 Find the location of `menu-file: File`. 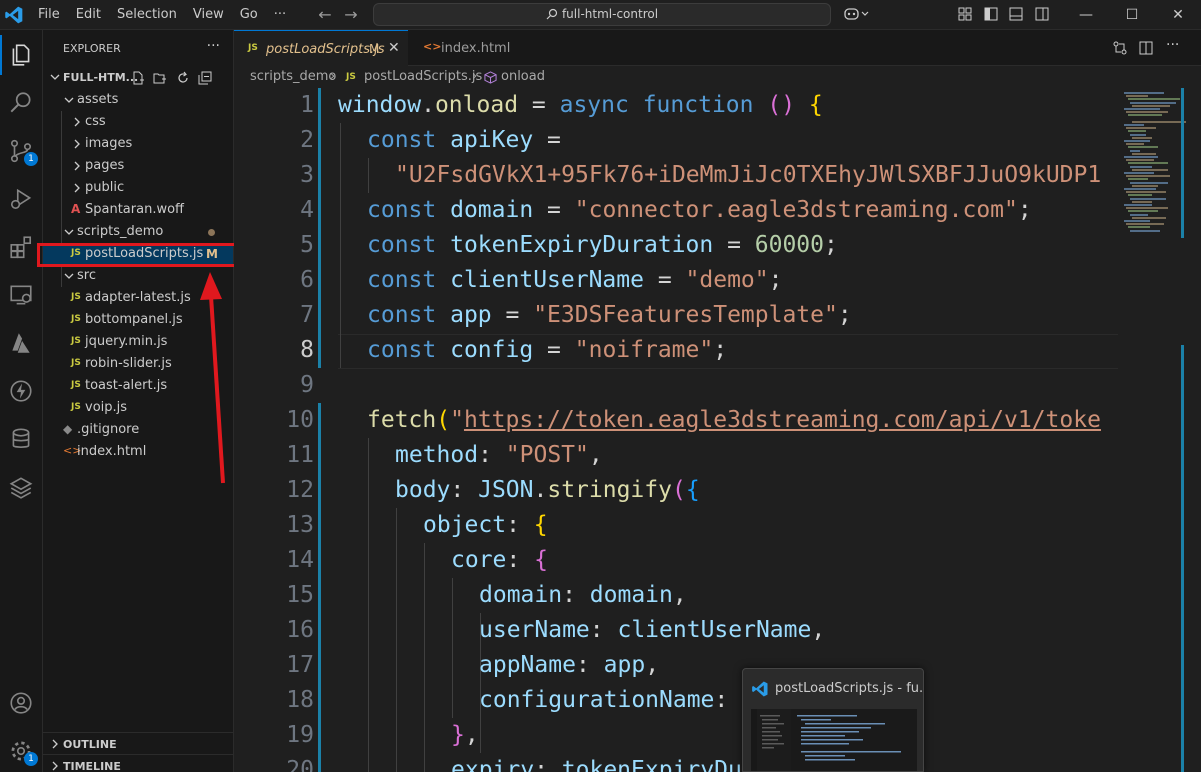

menu-file: File is located at coordinates (49, 15).